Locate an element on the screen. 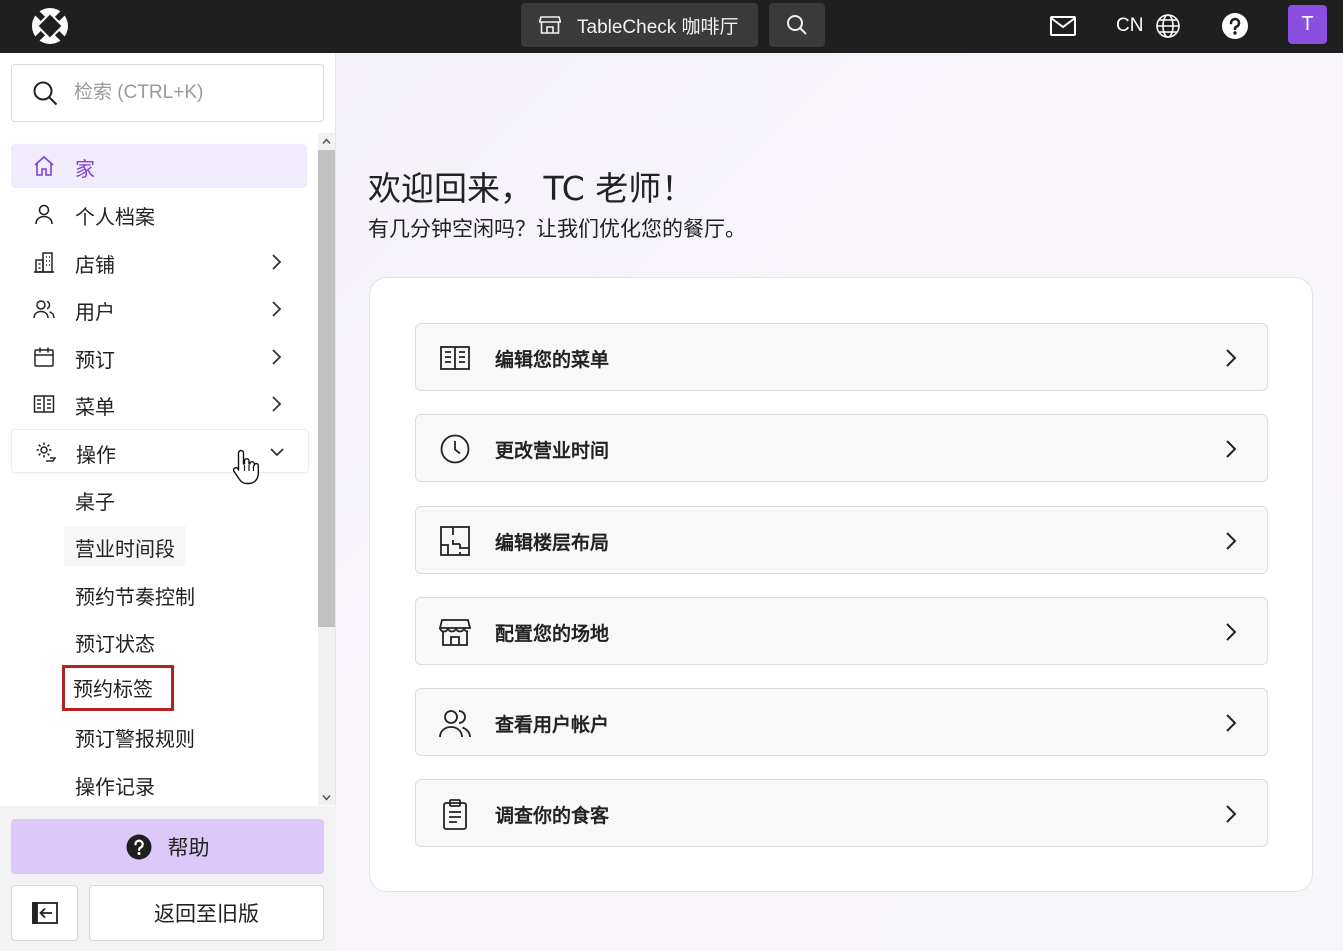 This screenshot has width=1343, height=951. sidebar-item-users: 用户 is located at coordinates (159, 309).